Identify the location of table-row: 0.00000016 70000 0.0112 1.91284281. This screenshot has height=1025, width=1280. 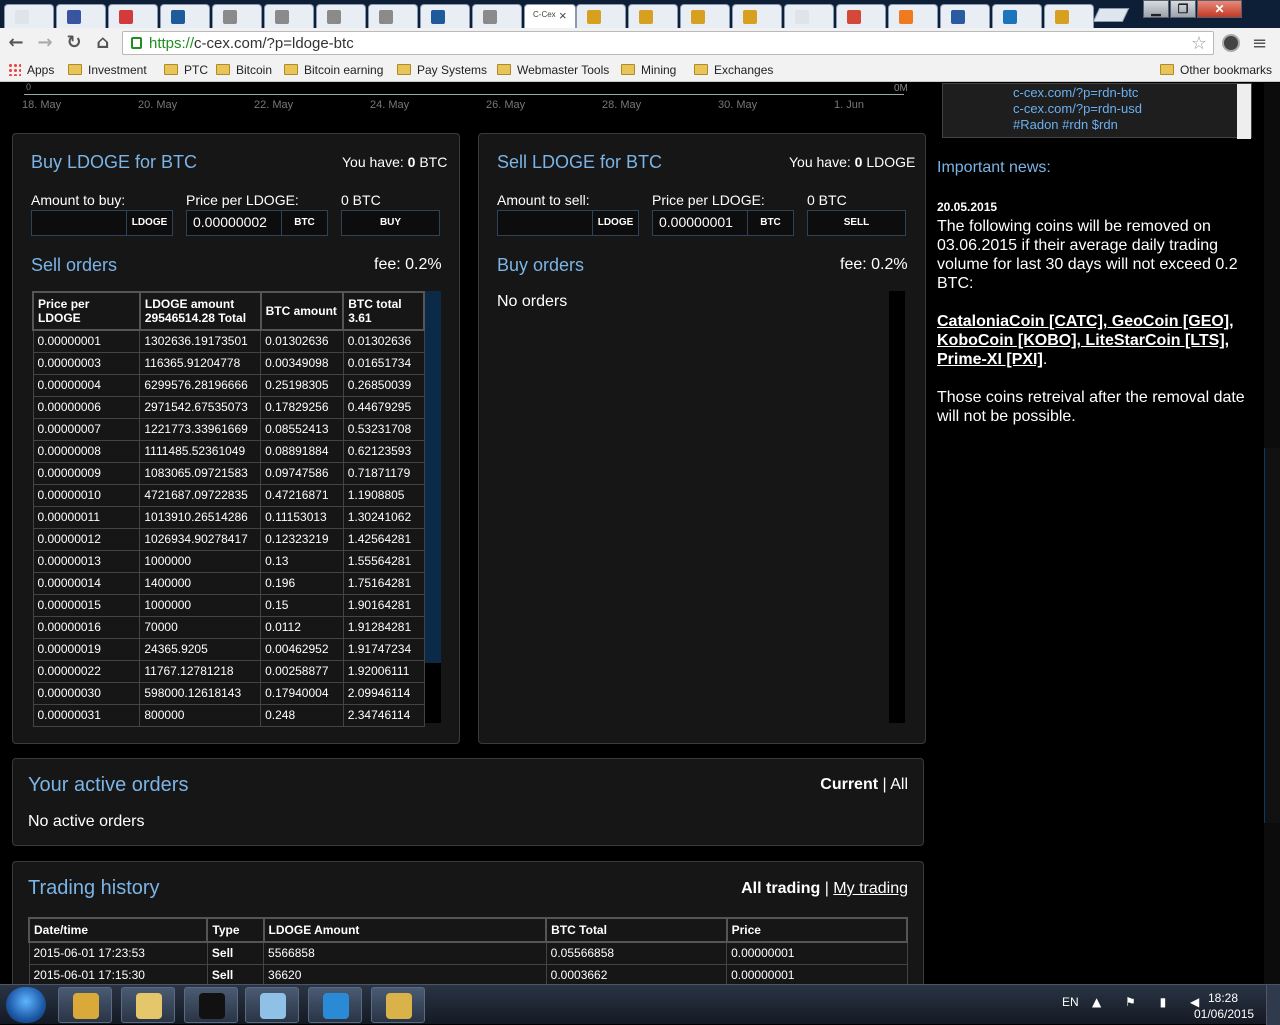
(228, 627).